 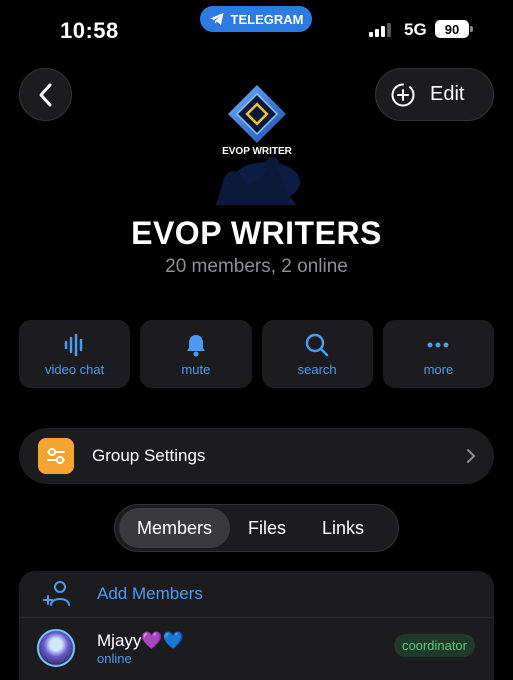 I want to click on search-icon, so click(x=317, y=344).